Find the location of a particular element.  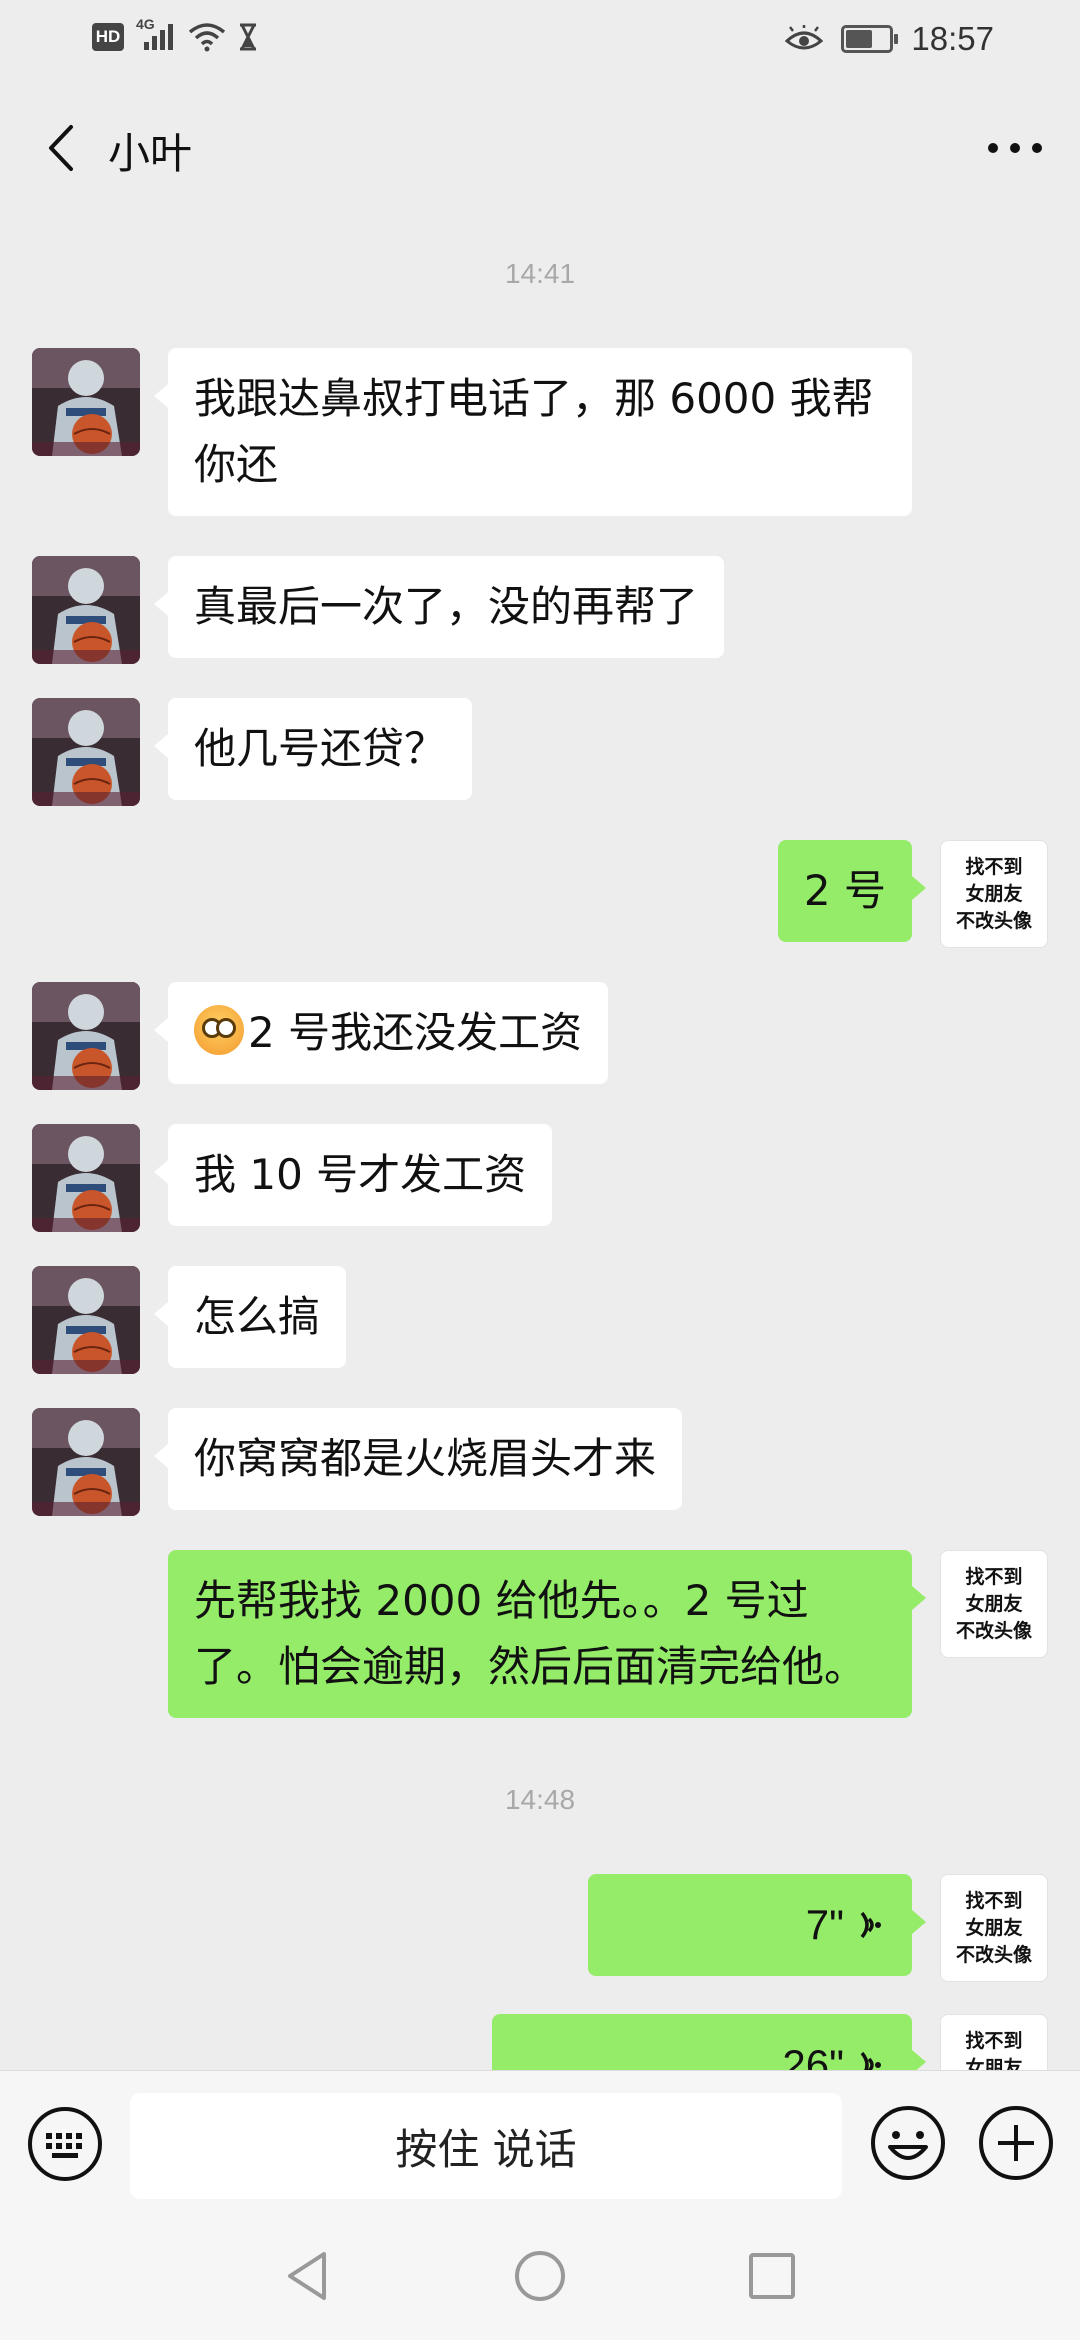

chat-header: 小叶 is located at coordinates (540, 149).